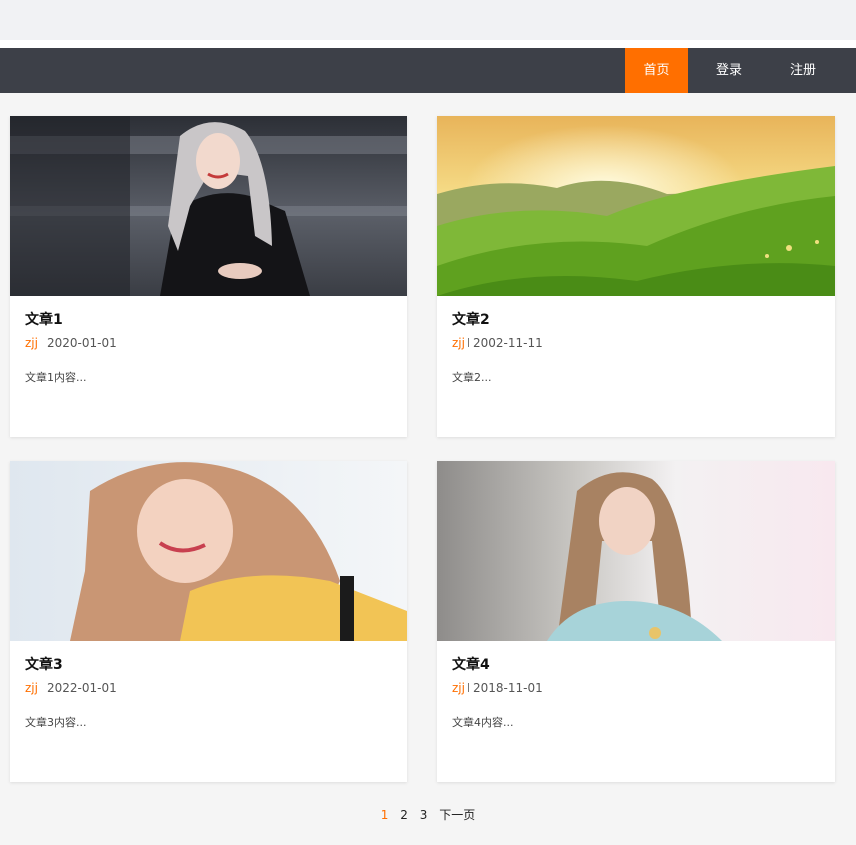  I want to click on page-2-link: 2, so click(404, 815).